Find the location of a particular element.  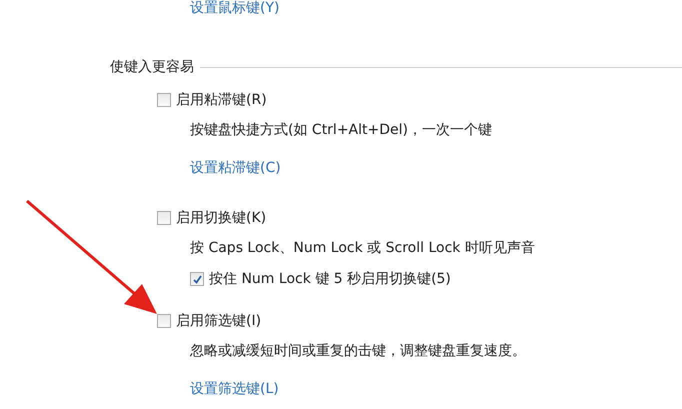

description-text: 按键盘快捷方式(如 Ctrl+Alt+Del)，一次一个键 is located at coordinates (341, 130).